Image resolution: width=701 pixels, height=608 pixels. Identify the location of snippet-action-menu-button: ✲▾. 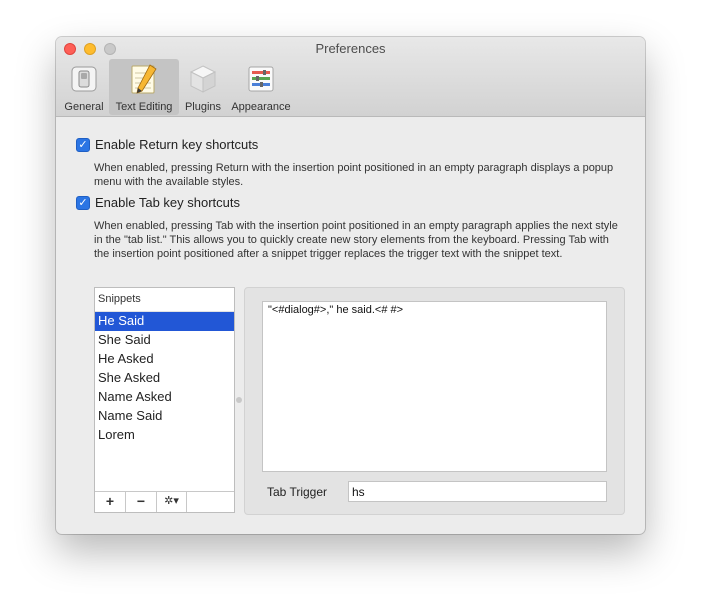
(172, 502).